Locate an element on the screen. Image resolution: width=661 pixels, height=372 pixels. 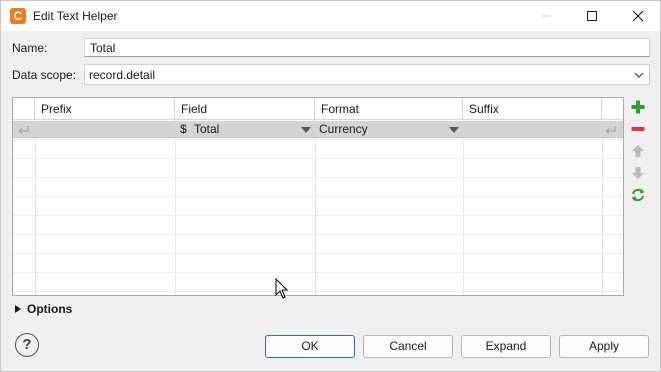
field-symbol: $ is located at coordinates (183, 129).